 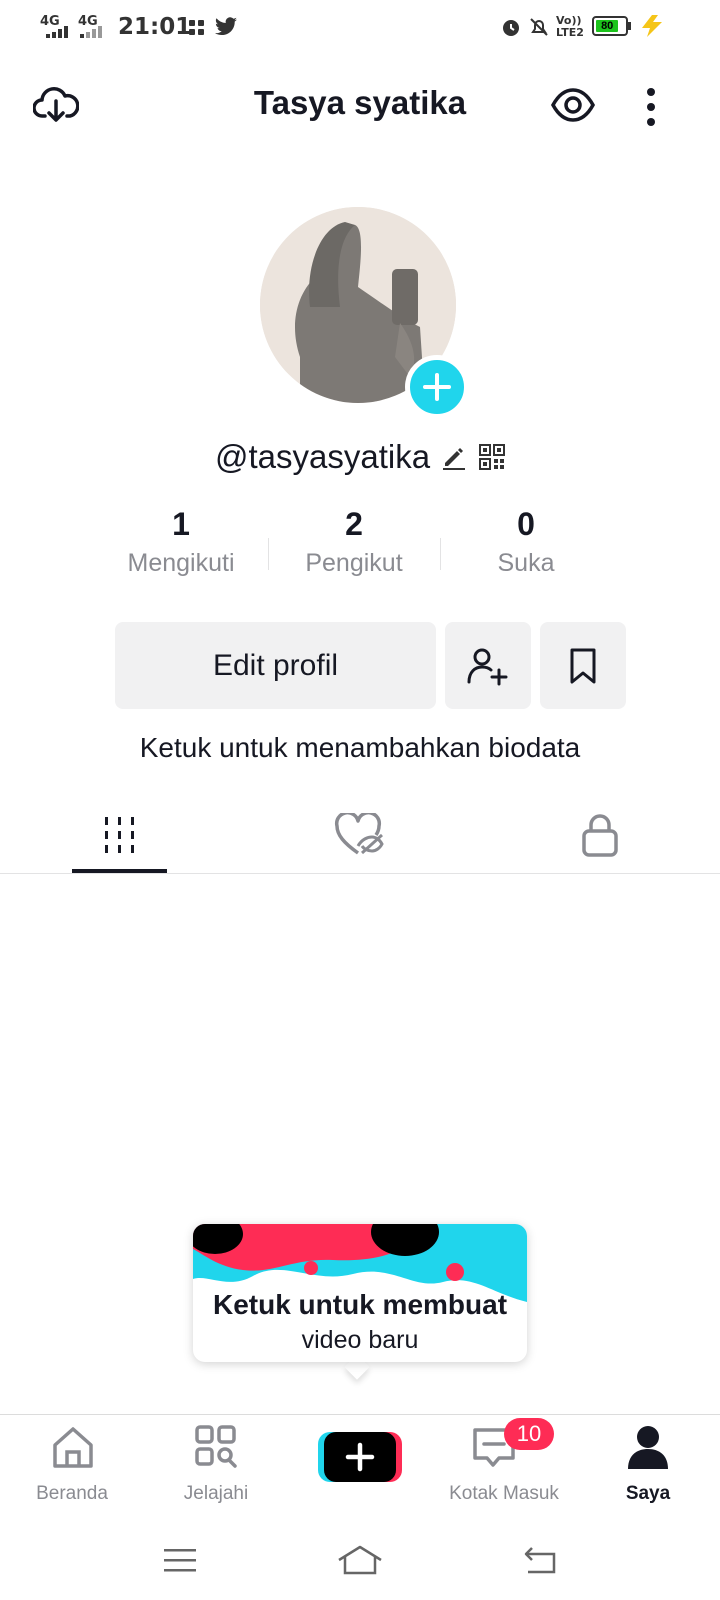 What do you see at coordinates (226, 26) in the screenshot?
I see `twitter-icon` at bounding box center [226, 26].